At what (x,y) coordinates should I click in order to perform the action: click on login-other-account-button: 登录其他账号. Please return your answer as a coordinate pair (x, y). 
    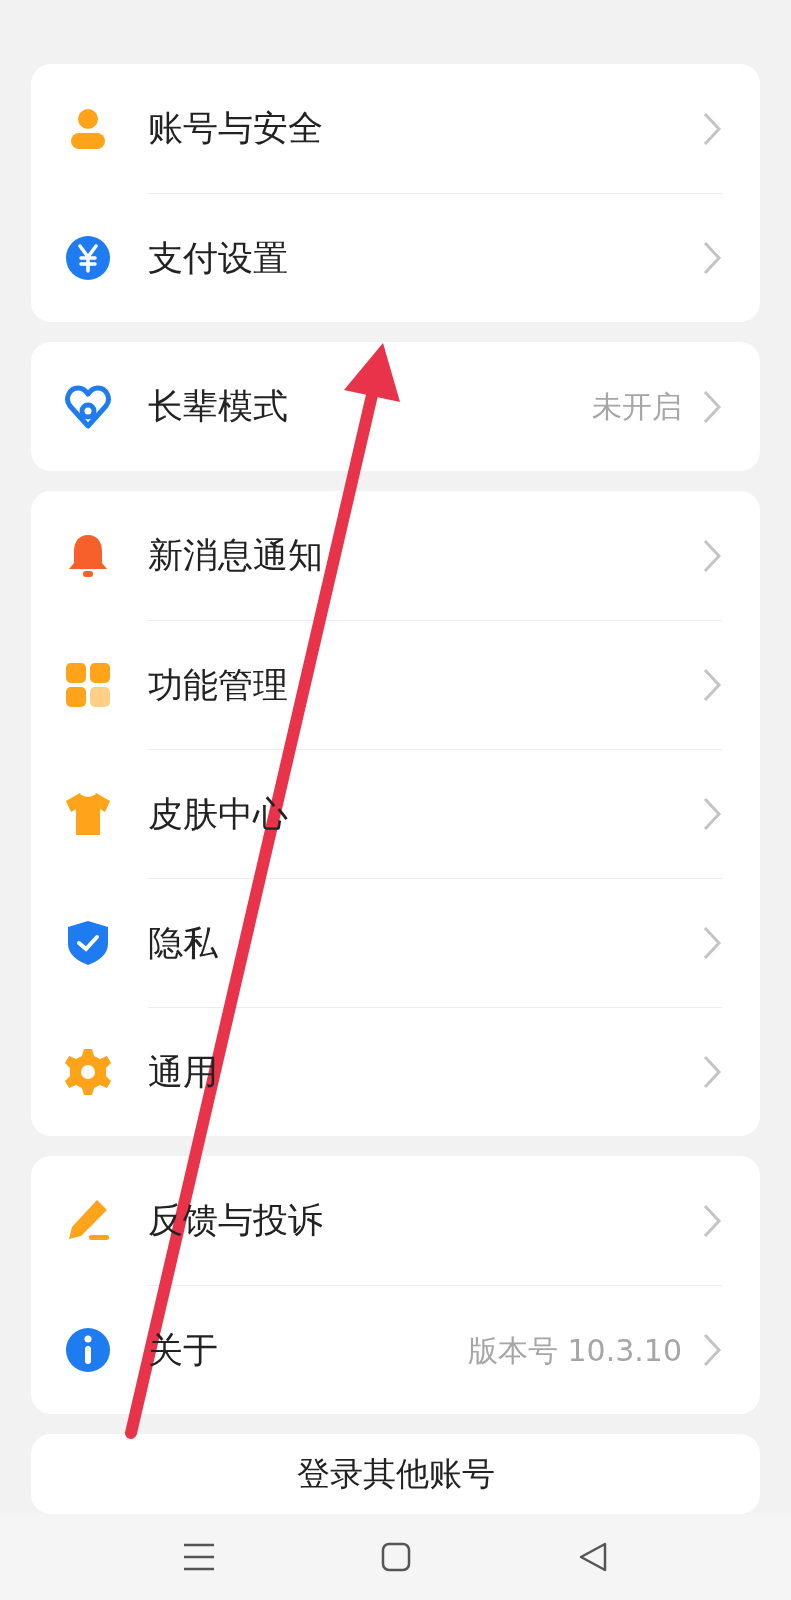
    Looking at the image, I should click on (395, 1474).